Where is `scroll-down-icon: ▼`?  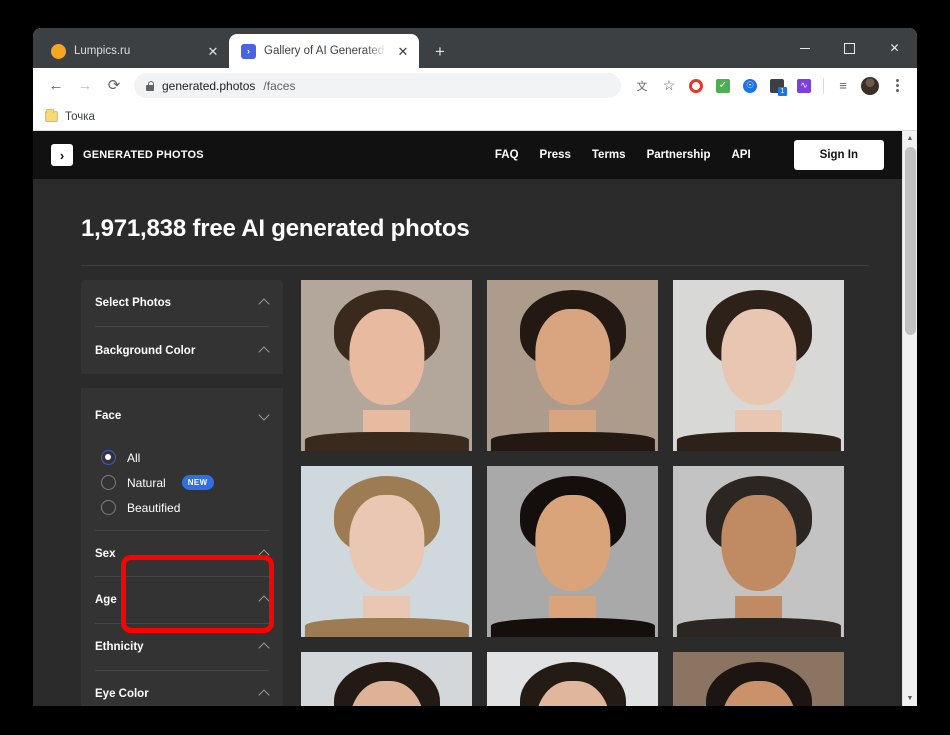 scroll-down-icon: ▼ is located at coordinates (910, 698).